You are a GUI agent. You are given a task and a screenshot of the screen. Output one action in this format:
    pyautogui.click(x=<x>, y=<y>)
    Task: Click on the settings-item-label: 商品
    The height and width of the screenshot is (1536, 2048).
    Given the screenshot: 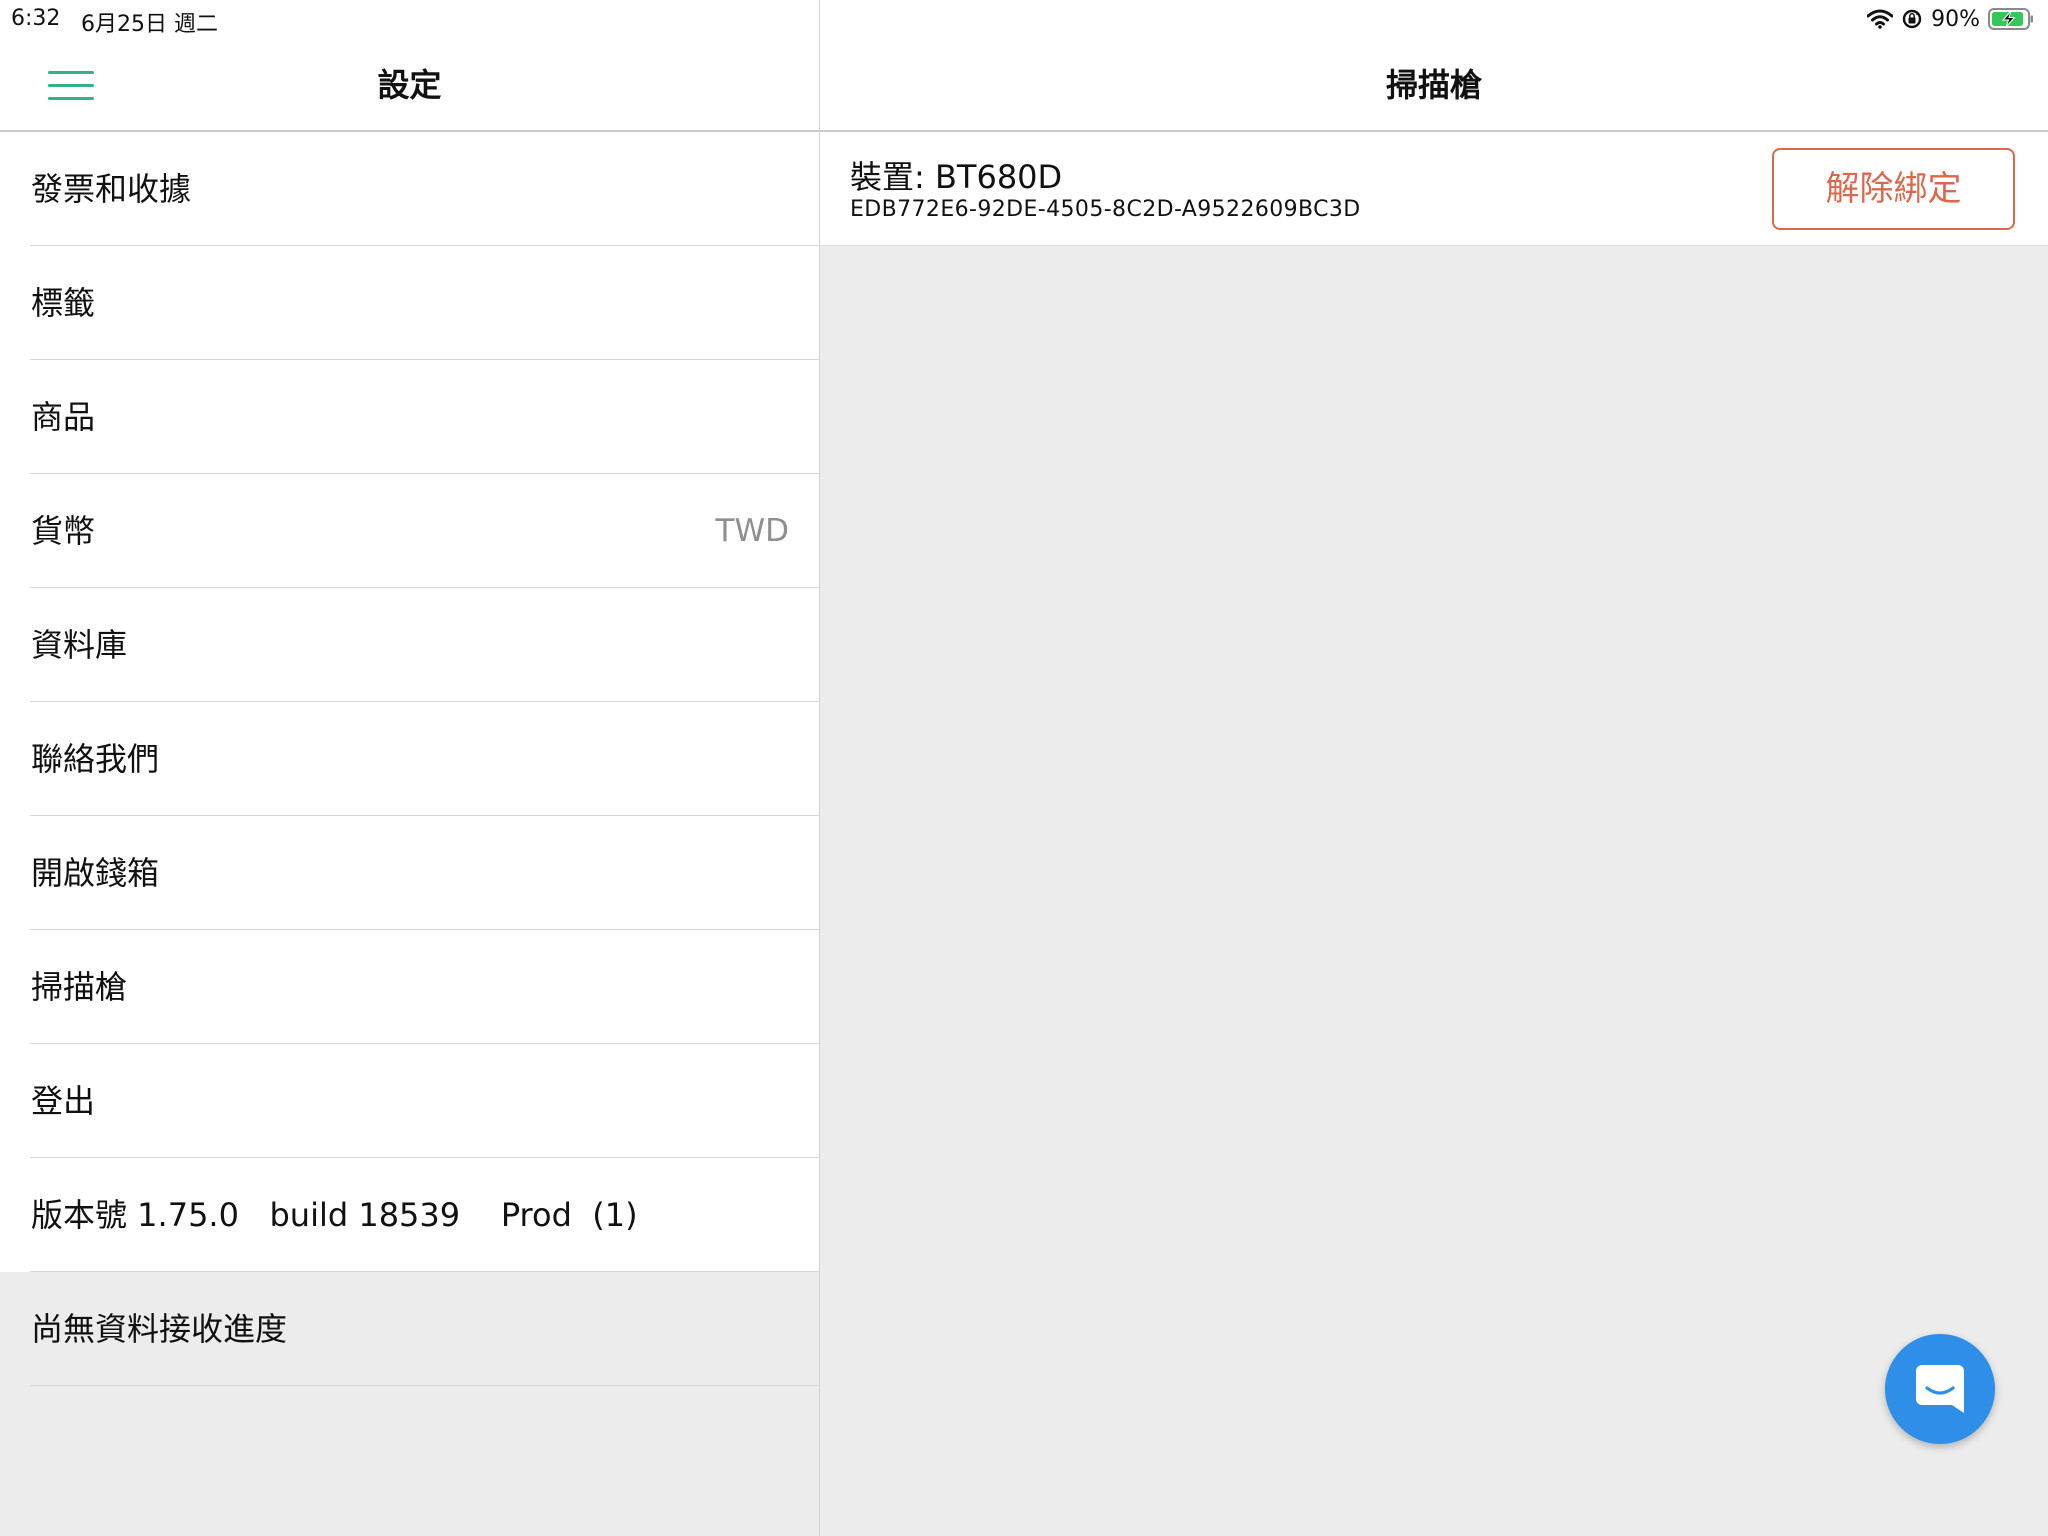 What is the action you would take?
    pyautogui.click(x=63, y=417)
    